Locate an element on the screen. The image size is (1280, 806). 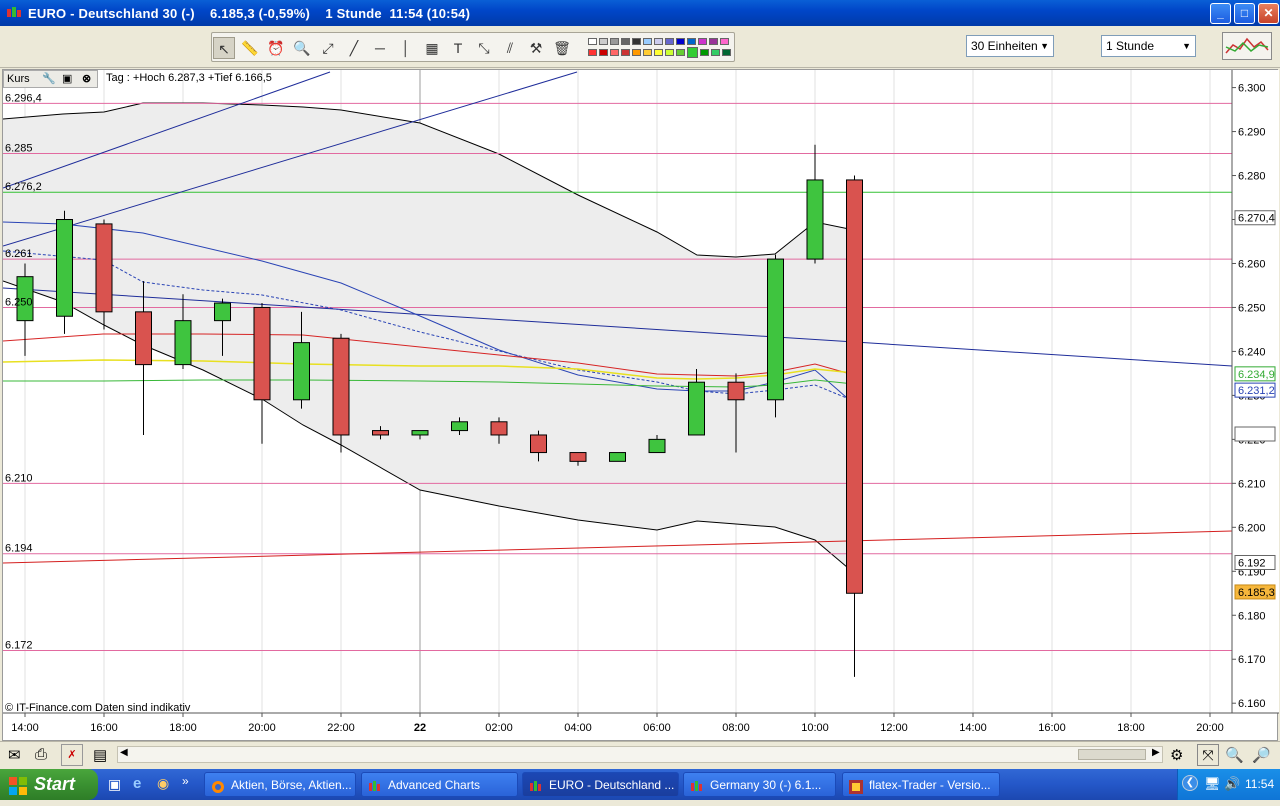
close-button: ✕ is located at coordinates (1268, 13).